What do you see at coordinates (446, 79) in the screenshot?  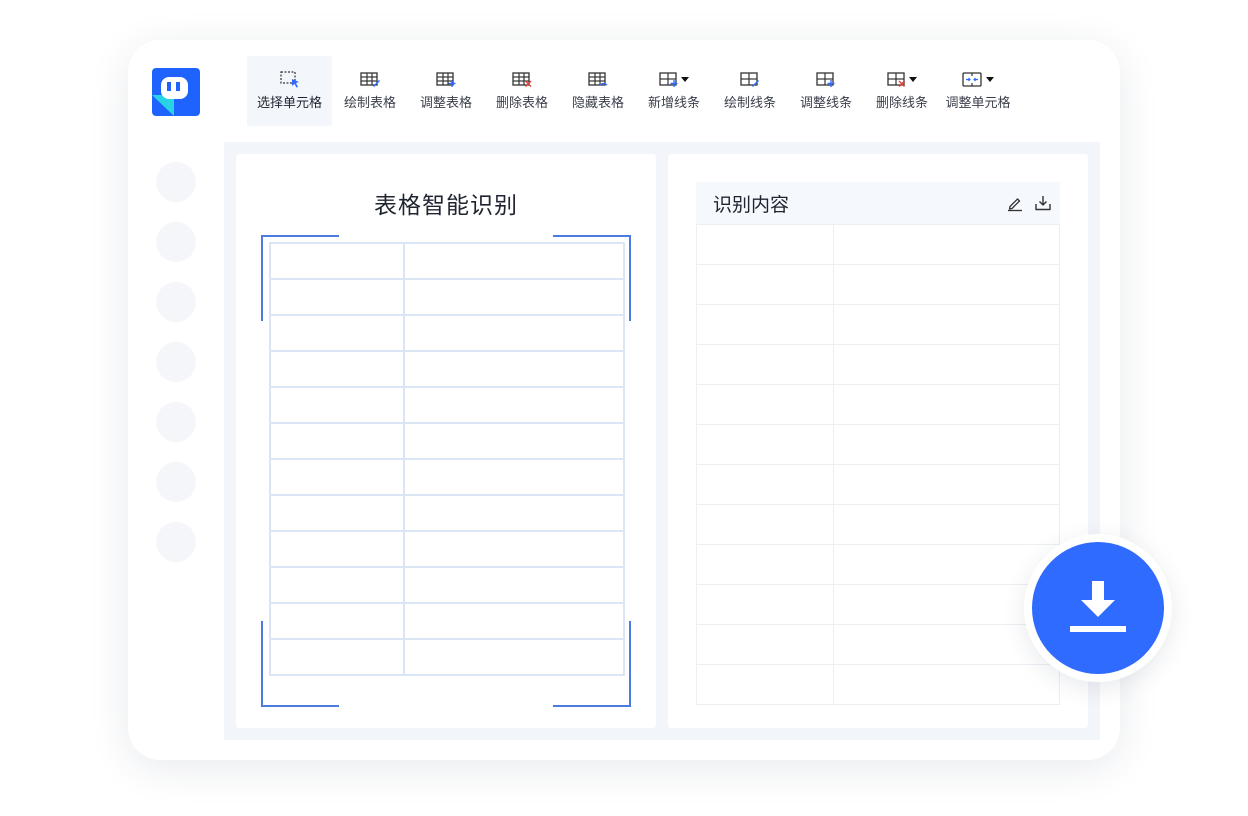 I see `adjust-table-icon` at bounding box center [446, 79].